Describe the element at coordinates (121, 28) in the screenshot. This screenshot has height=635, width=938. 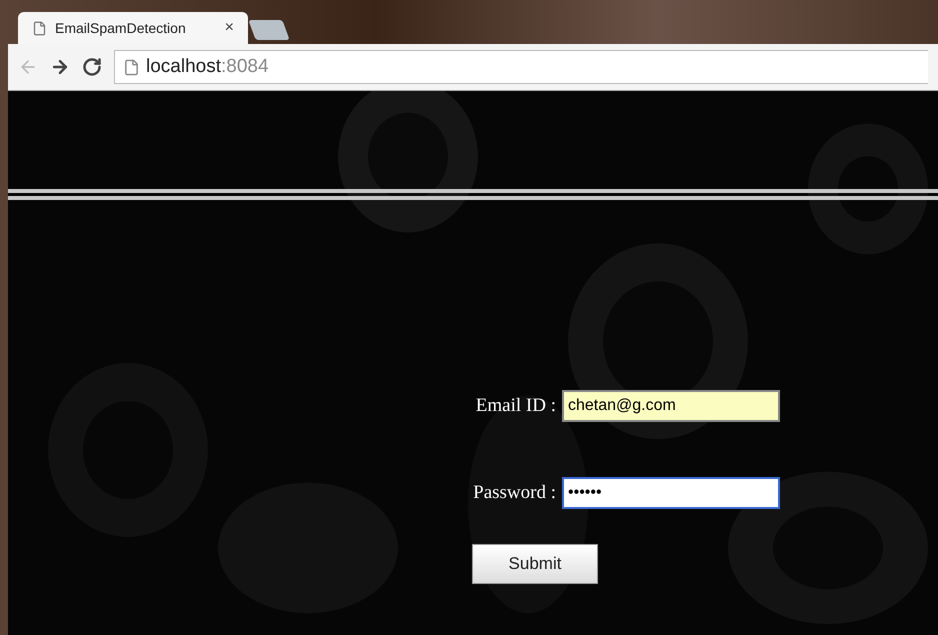
I see `tab-title: EmailSpamDetection` at that location.